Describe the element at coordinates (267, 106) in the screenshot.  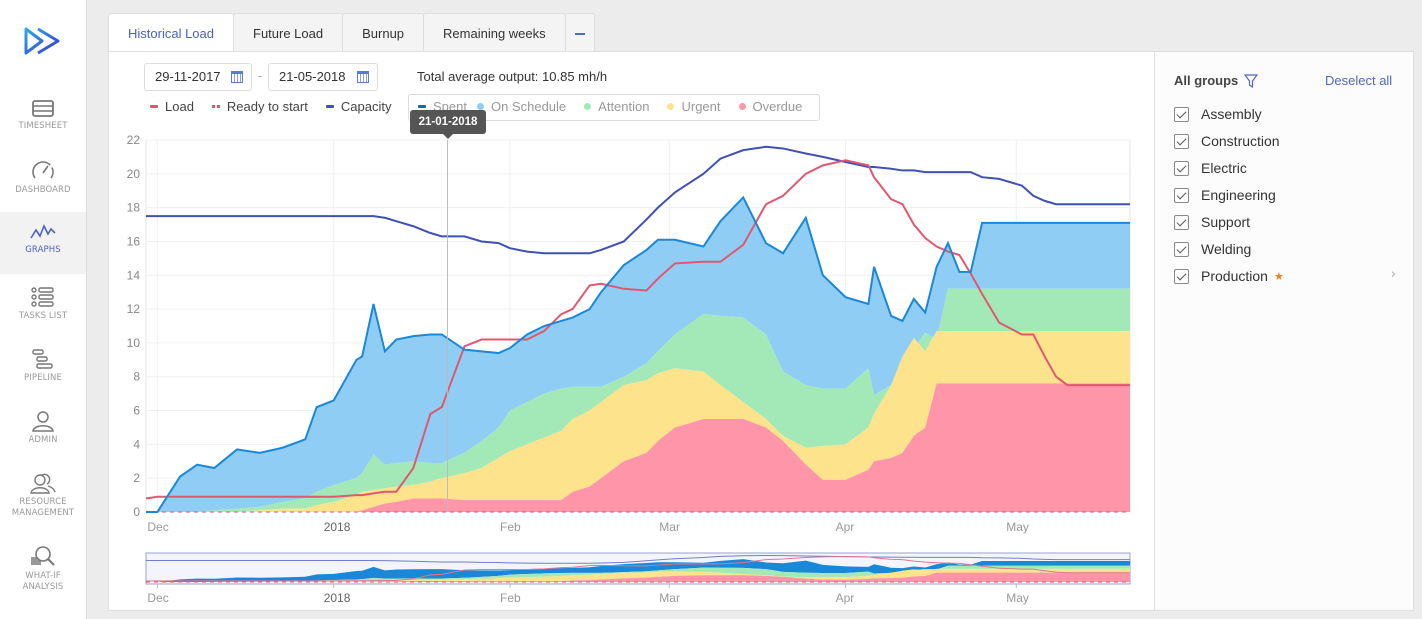
I see `legend-label: Ready to start` at that location.